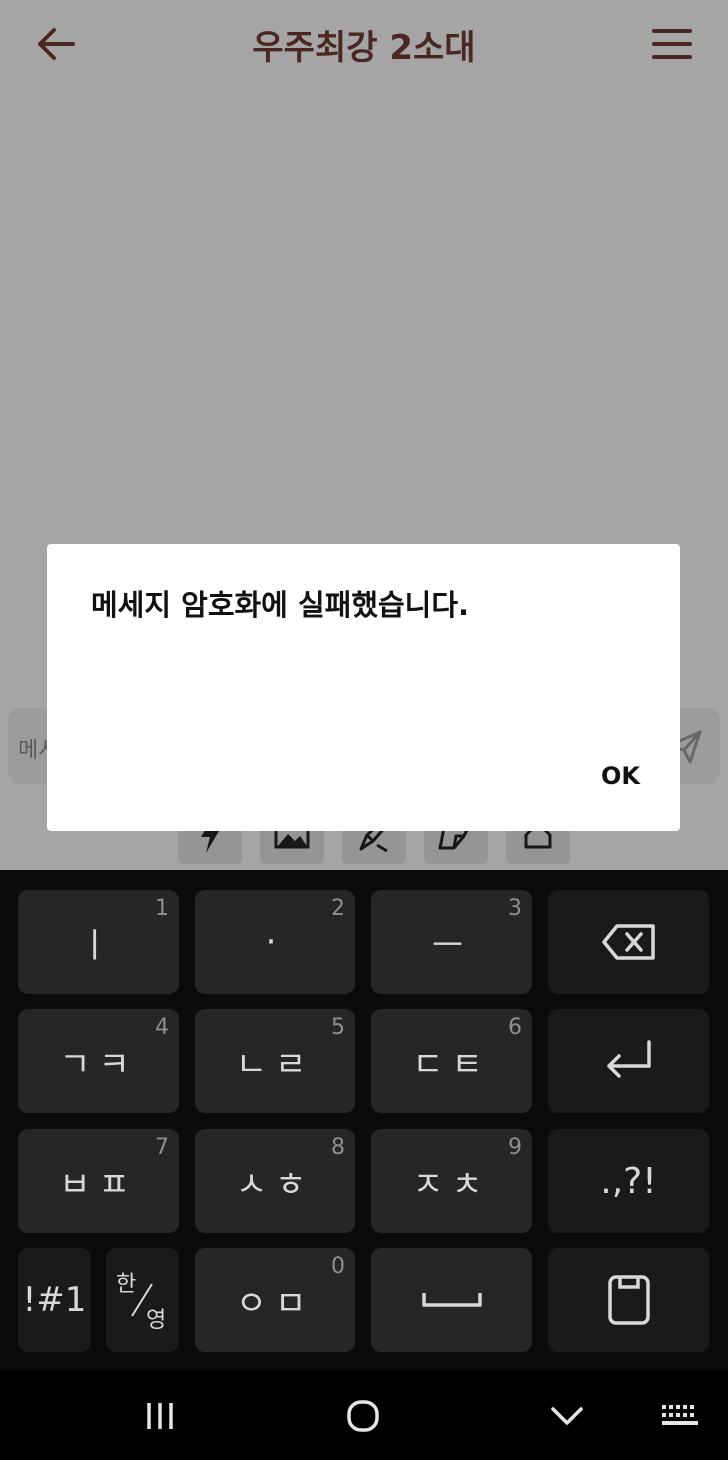 This screenshot has width=728, height=1460. I want to click on recent-apps-icon, so click(160, 1416).